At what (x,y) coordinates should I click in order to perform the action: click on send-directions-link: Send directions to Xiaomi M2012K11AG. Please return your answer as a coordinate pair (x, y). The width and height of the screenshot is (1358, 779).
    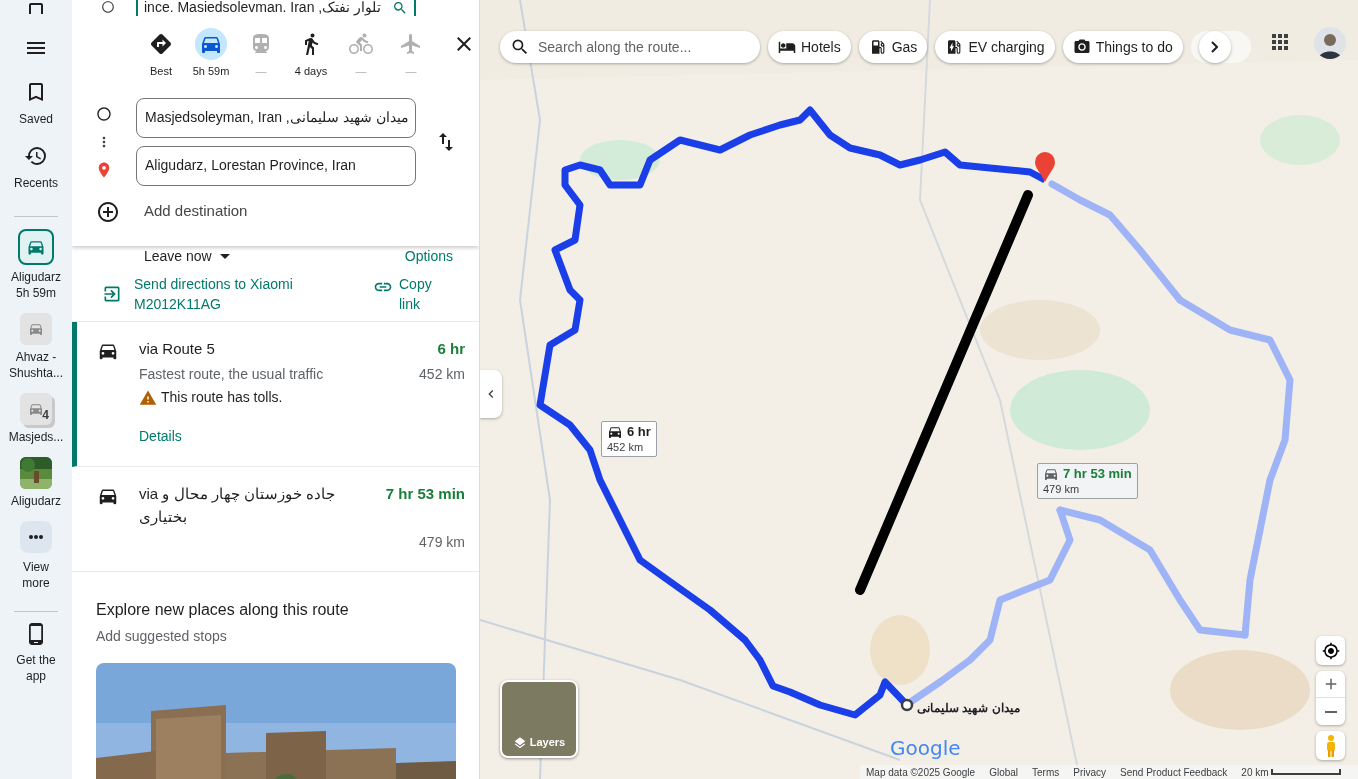
    Looking at the image, I should click on (213, 293).